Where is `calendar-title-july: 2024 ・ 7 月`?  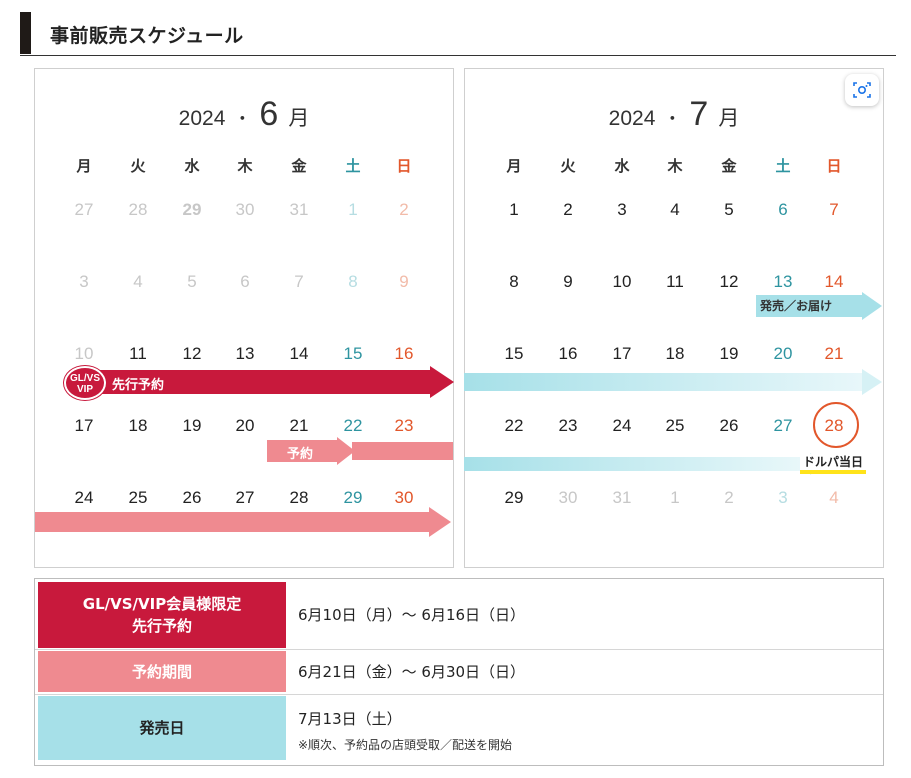
calendar-title-july: 2024 ・ 7 月 is located at coordinates (674, 114).